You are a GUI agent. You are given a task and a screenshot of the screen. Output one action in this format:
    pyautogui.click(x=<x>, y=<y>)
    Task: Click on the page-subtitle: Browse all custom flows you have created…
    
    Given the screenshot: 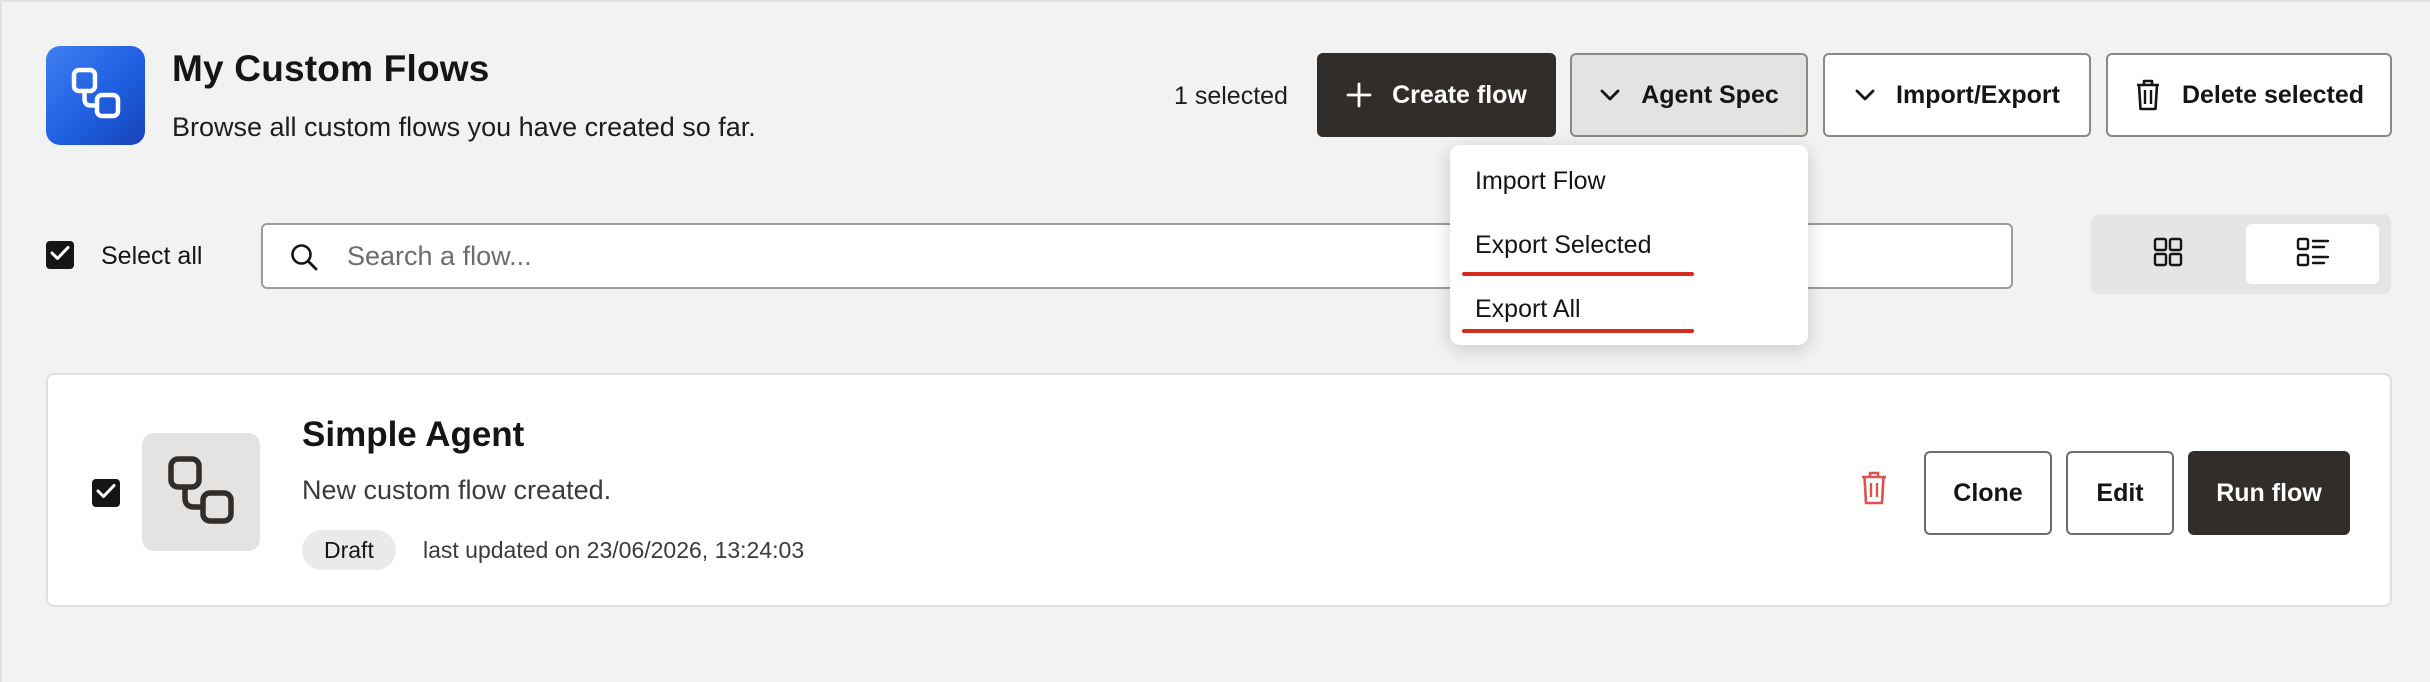 What is the action you would take?
    pyautogui.click(x=464, y=127)
    